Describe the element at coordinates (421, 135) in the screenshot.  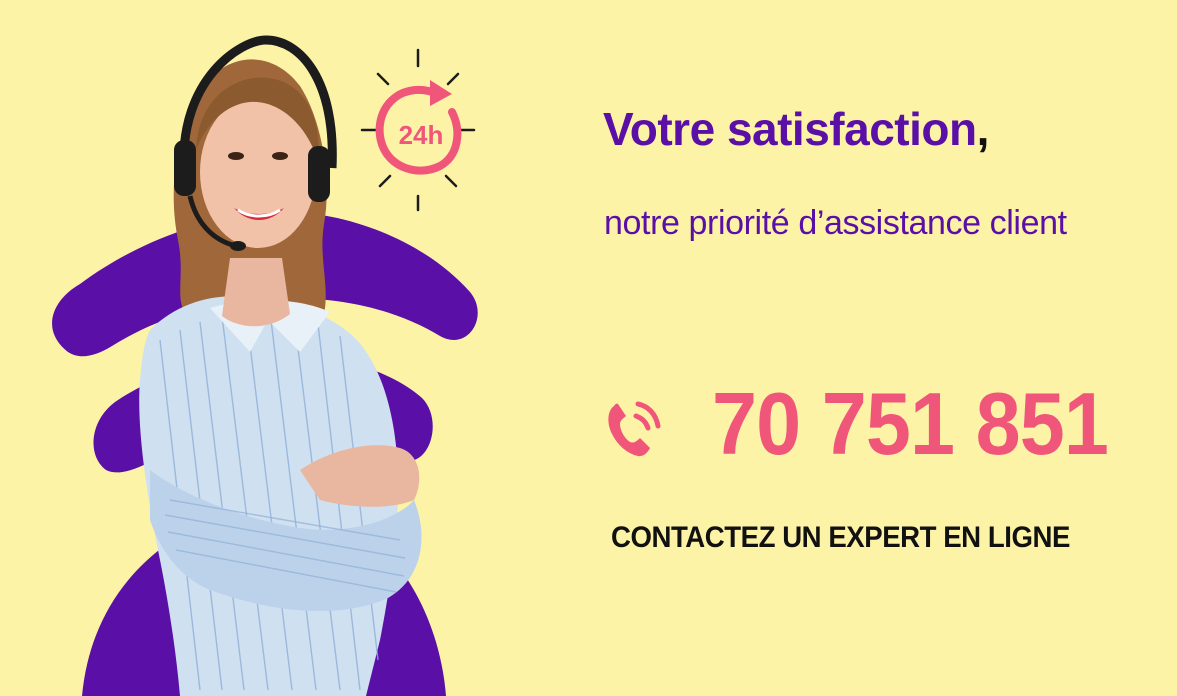
I see `badge-24h-label: 24h` at that location.